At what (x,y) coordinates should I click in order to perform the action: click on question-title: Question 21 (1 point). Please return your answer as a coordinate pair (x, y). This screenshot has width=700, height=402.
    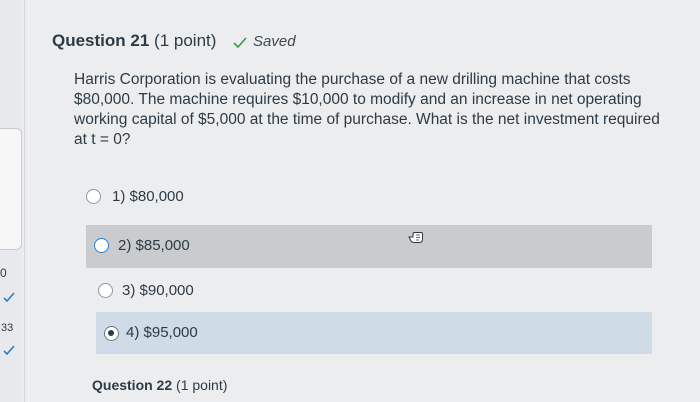
    Looking at the image, I should click on (134, 41).